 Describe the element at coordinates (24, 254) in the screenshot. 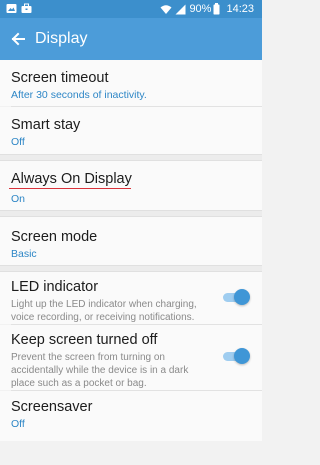

I see `setting-value: Basic` at that location.